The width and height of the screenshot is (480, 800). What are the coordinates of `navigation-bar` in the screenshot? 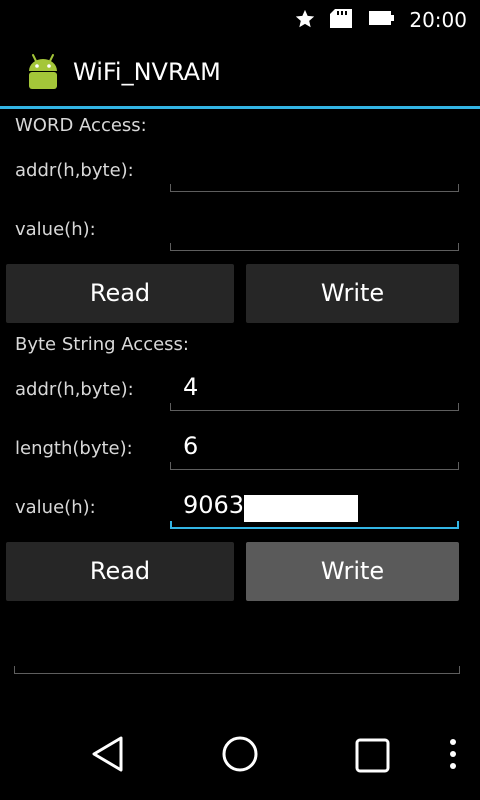 It's located at (240, 755).